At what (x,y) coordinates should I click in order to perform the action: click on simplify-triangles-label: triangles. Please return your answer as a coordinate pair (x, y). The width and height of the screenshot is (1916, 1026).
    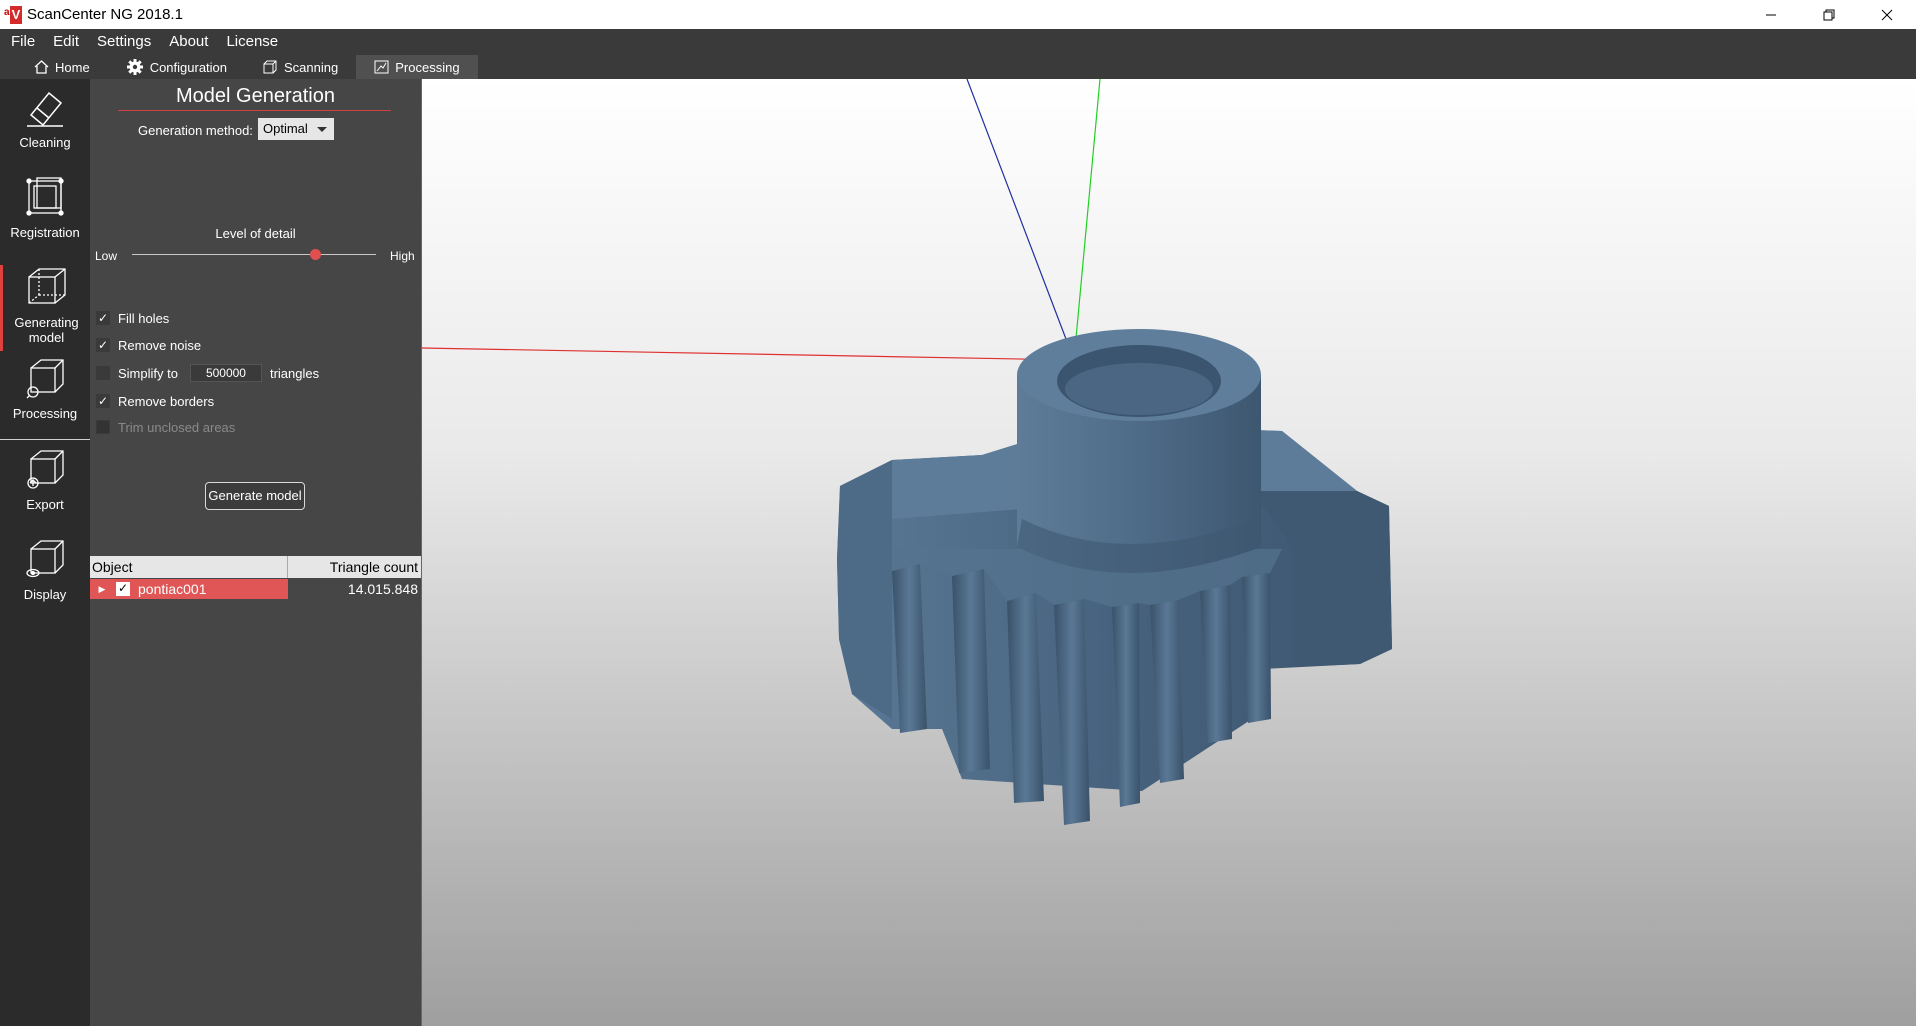
    Looking at the image, I should click on (294, 373).